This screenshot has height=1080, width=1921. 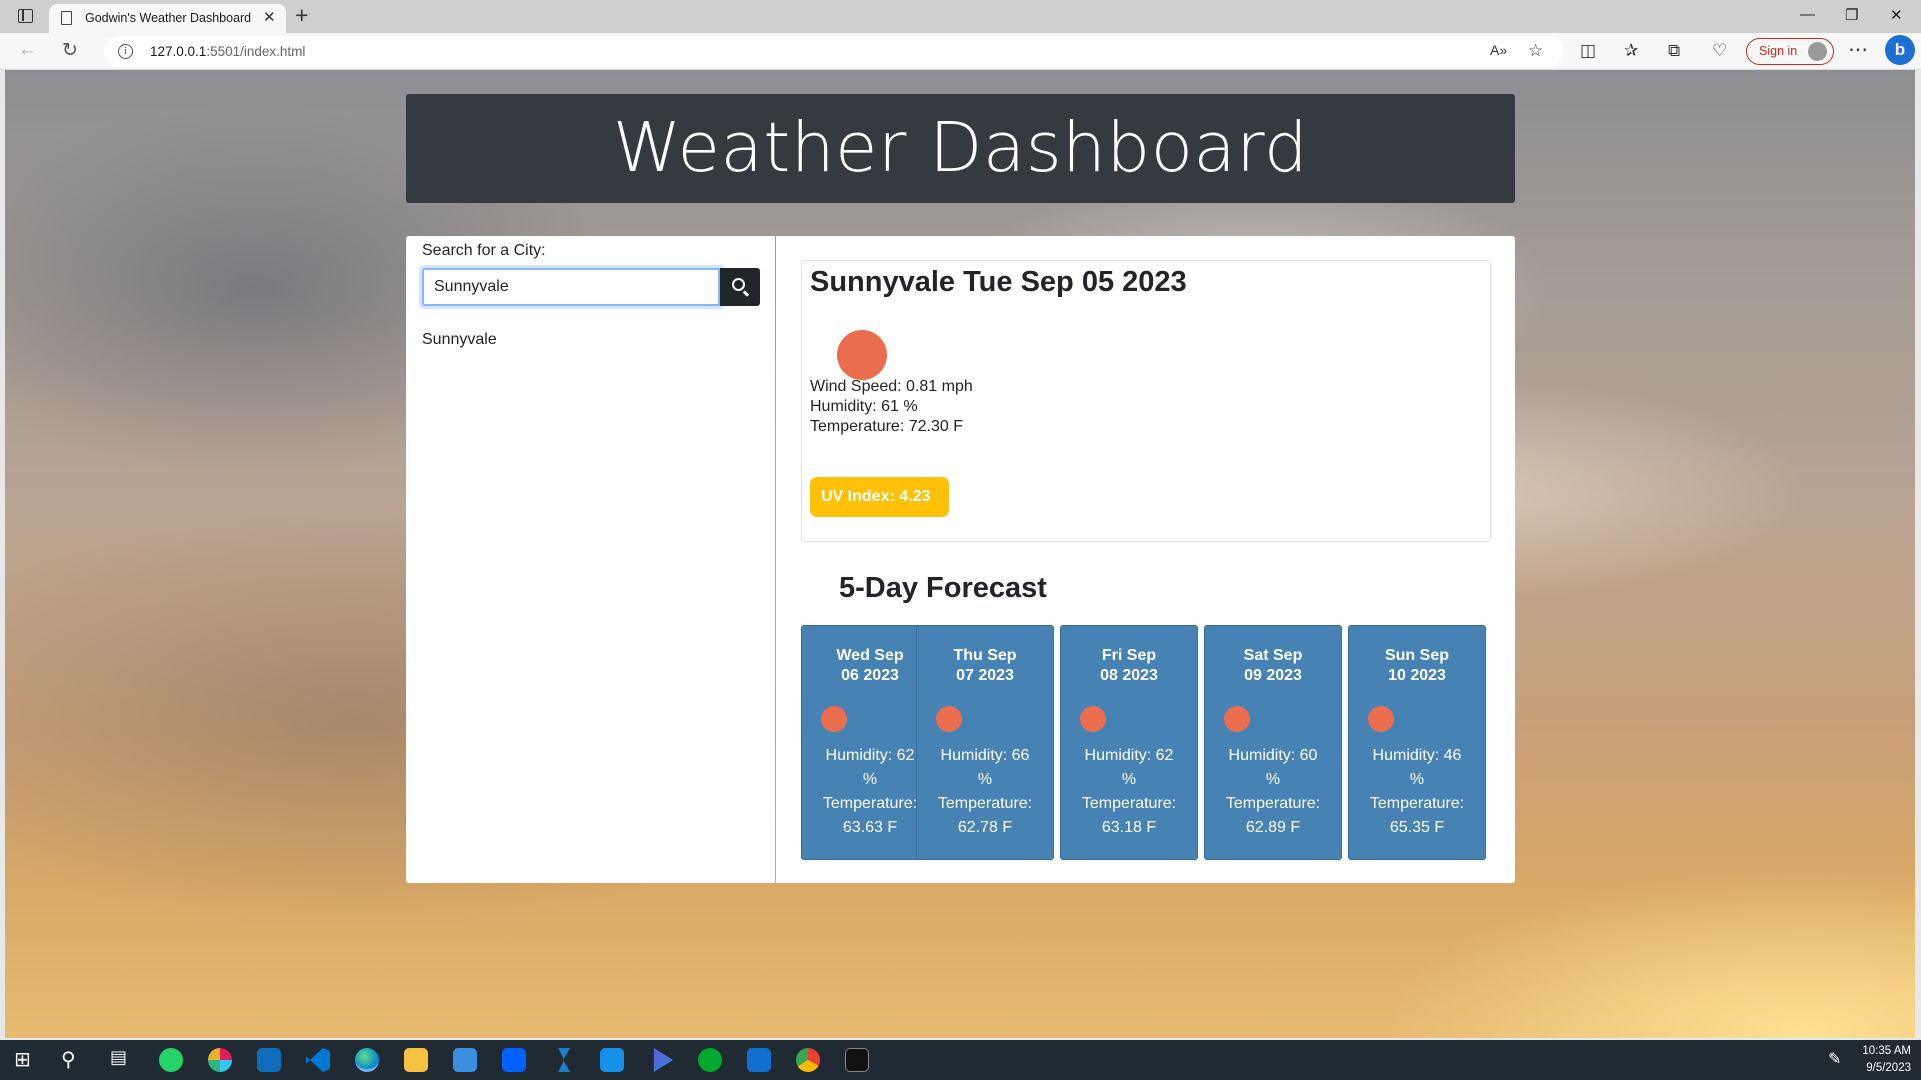 I want to click on clipchamp-icon, so click(x=663, y=1060).